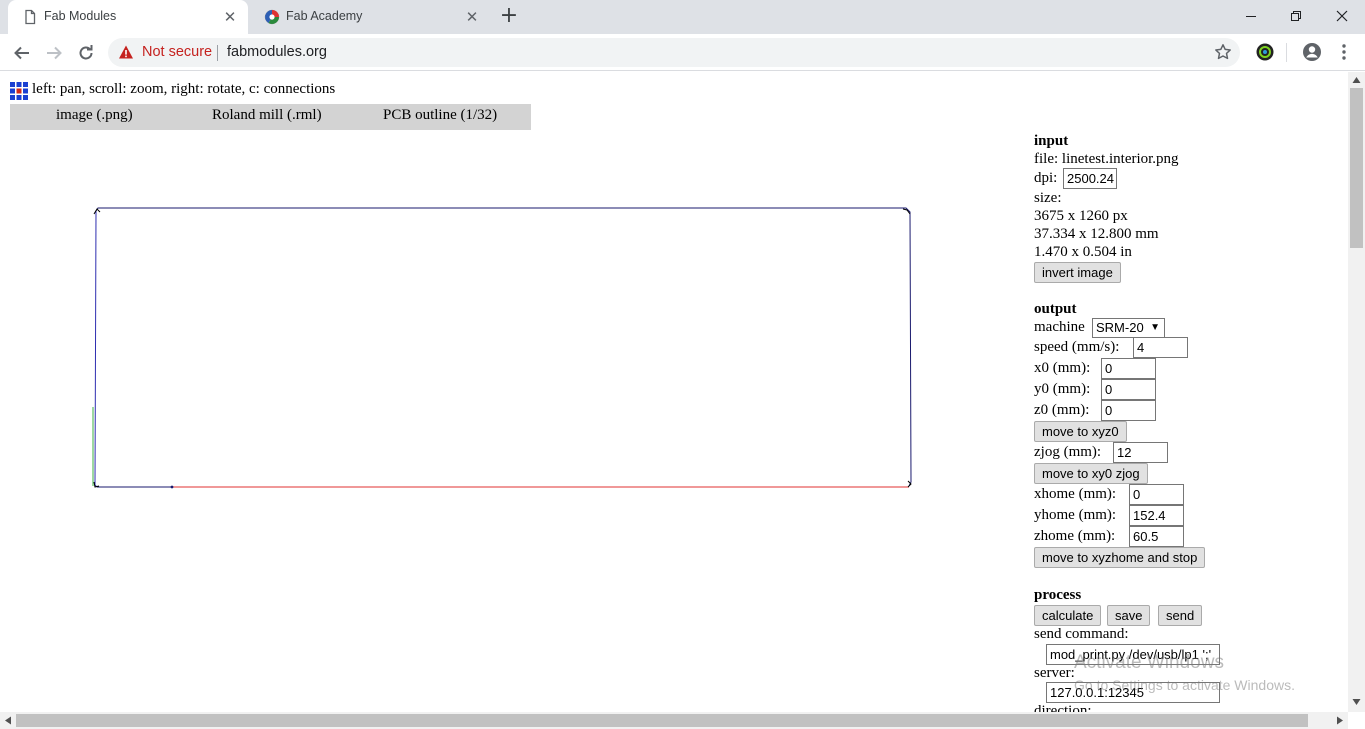 The image size is (1365, 729). Describe the element at coordinates (1075, 515) in the screenshot. I see `yhome-label: yhome (mm):` at that location.